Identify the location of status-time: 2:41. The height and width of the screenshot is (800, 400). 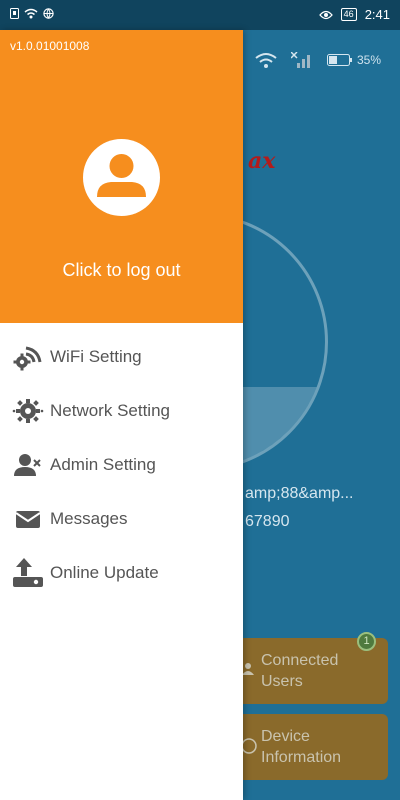
(377, 14).